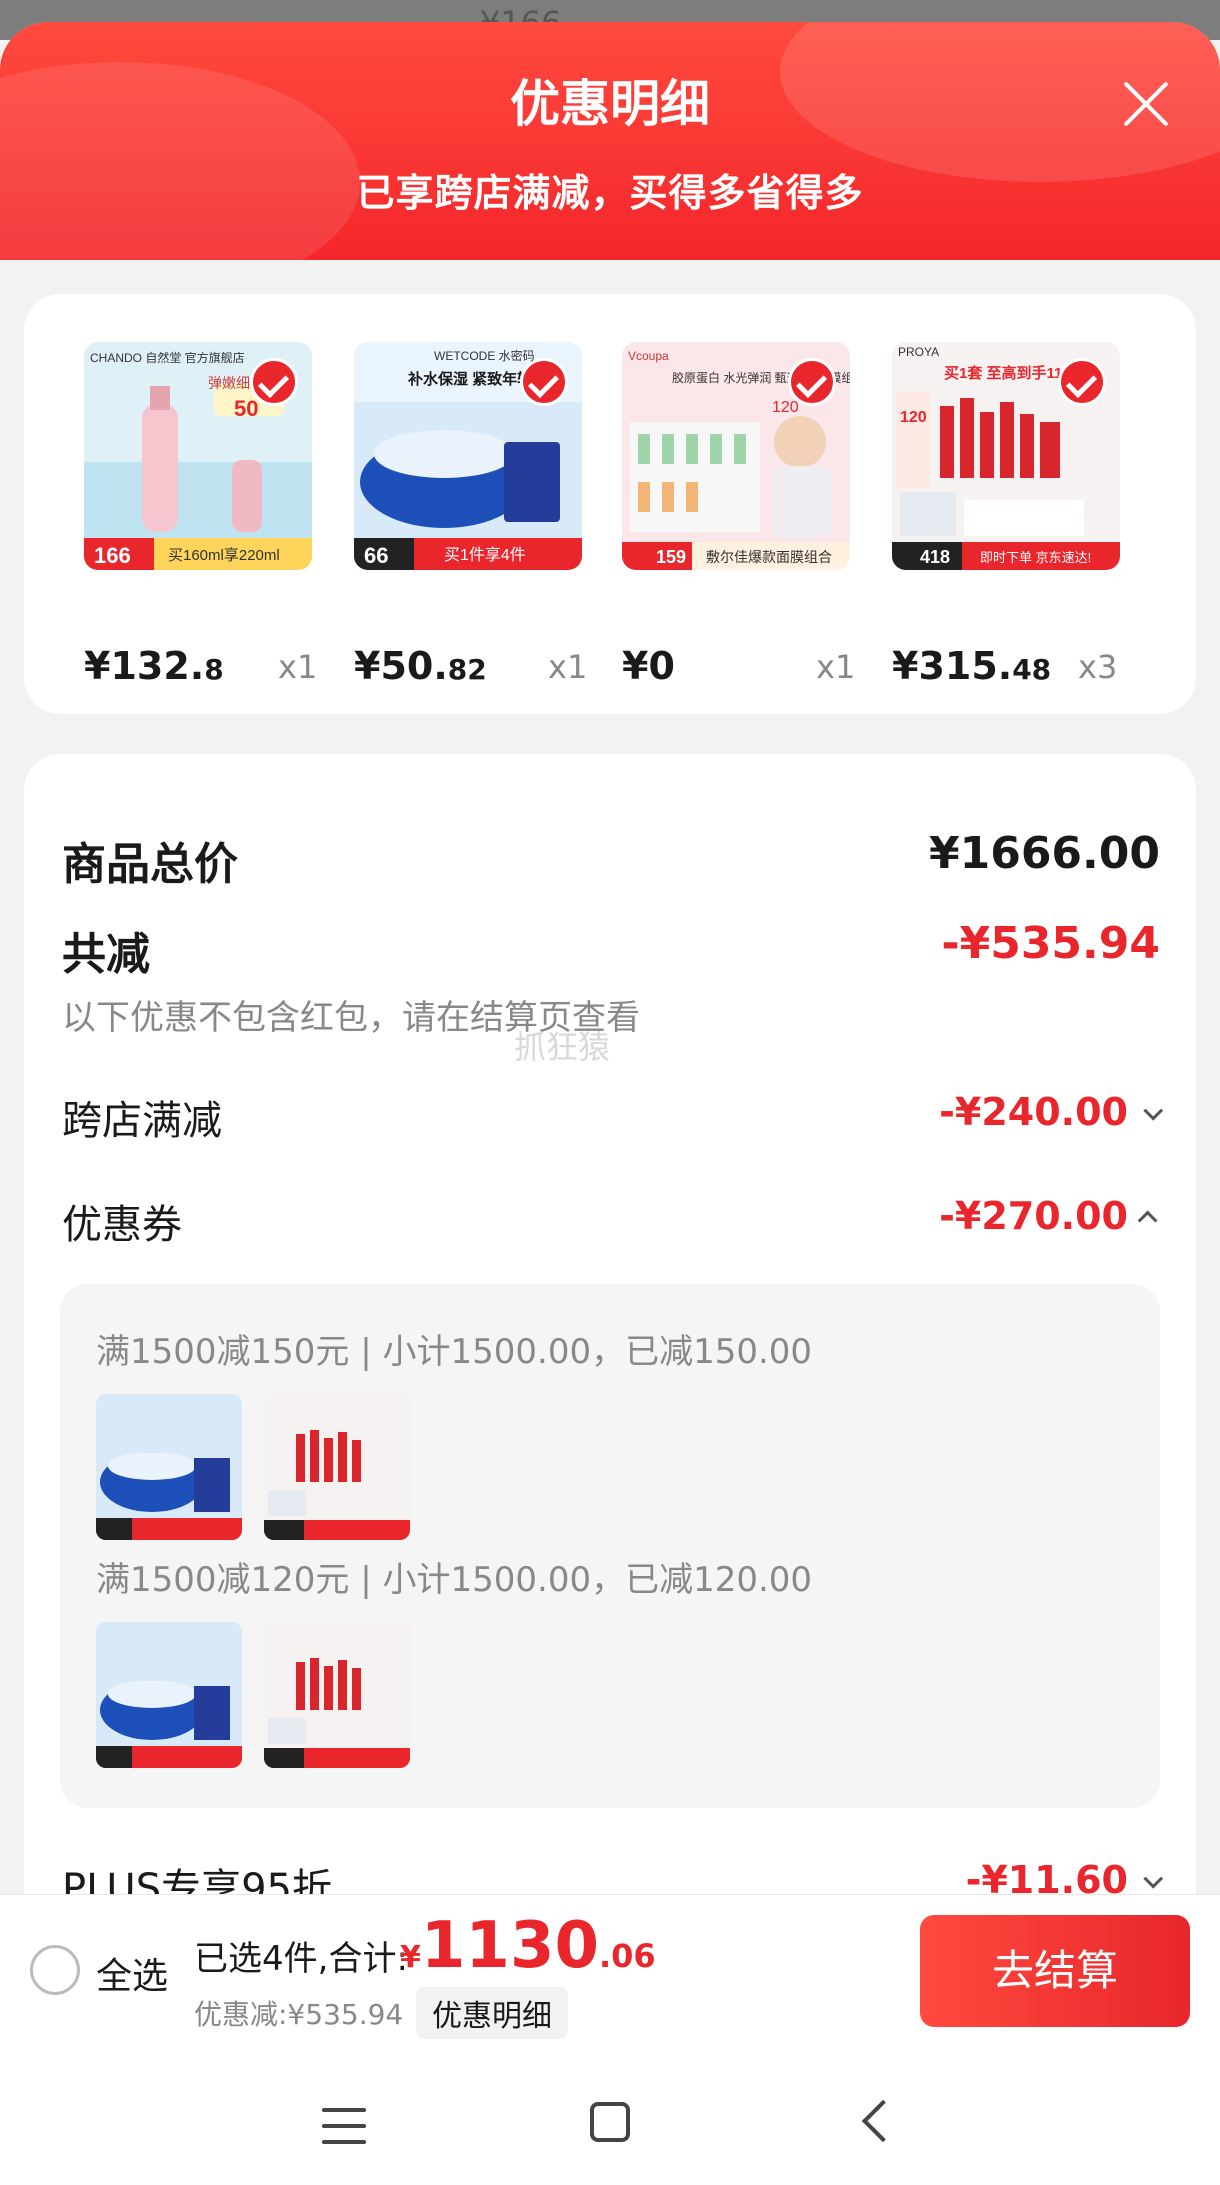  What do you see at coordinates (246, 408) in the screenshot?
I see `product-chip: 50` at bounding box center [246, 408].